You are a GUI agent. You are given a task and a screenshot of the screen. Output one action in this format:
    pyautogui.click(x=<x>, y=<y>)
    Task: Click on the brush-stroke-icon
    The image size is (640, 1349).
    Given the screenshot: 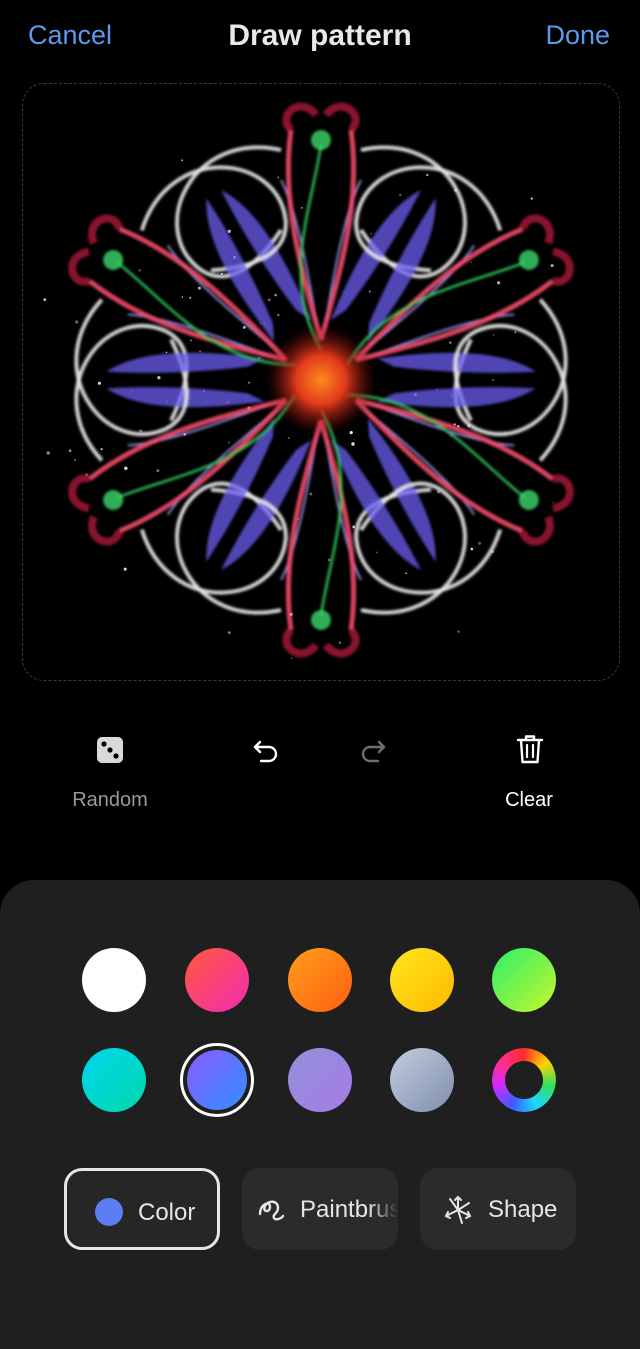 What is the action you would take?
    pyautogui.click(x=271, y=1210)
    